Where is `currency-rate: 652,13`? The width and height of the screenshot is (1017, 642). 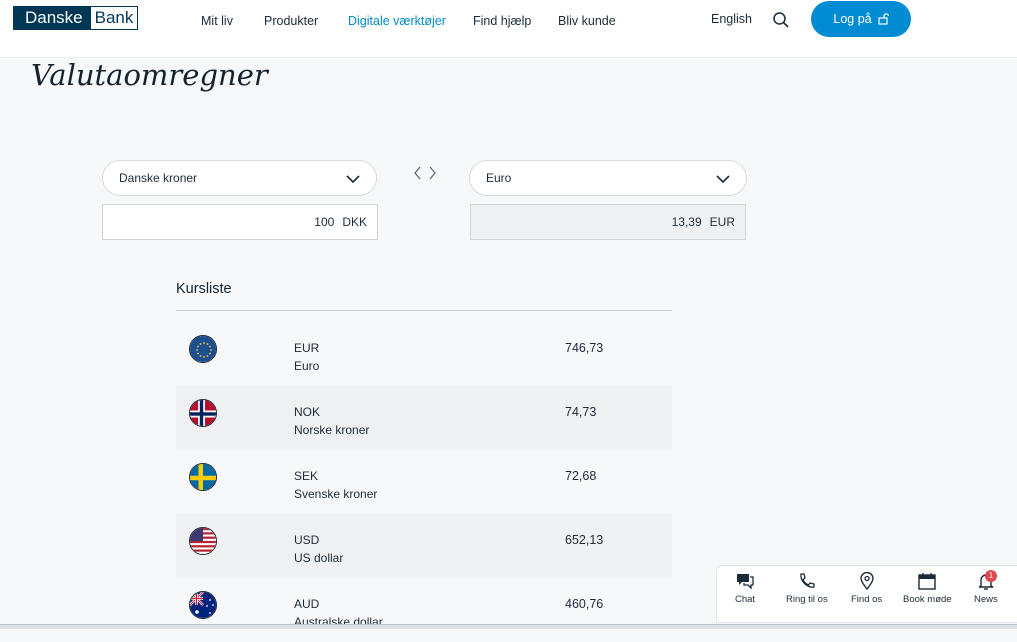 currency-rate: 652,13 is located at coordinates (584, 540).